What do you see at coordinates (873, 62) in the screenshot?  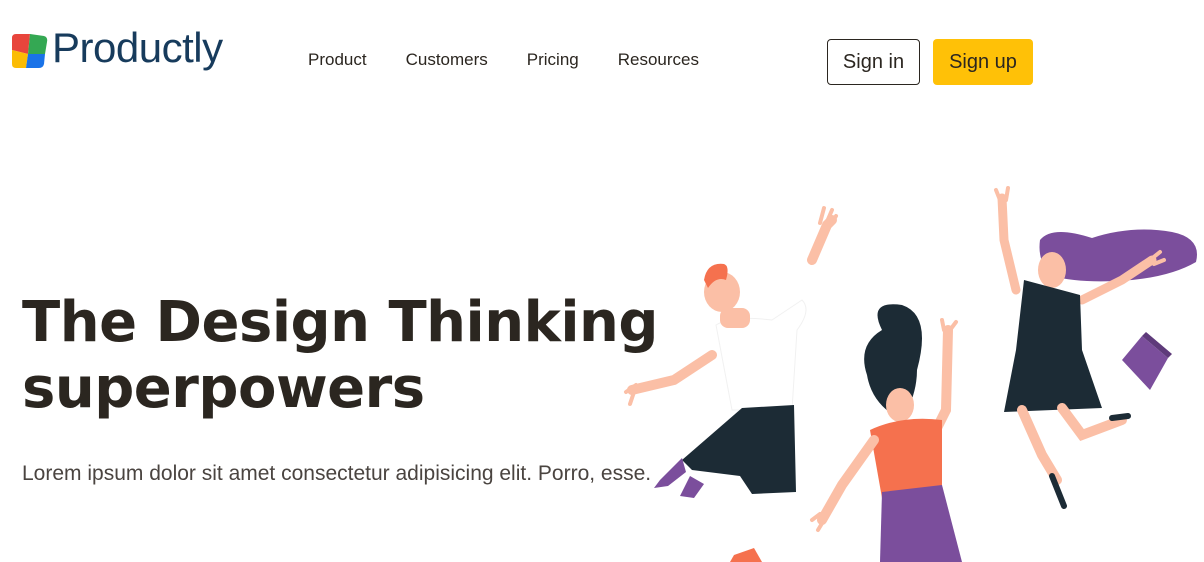 I see `sign-in-button: Sign in` at bounding box center [873, 62].